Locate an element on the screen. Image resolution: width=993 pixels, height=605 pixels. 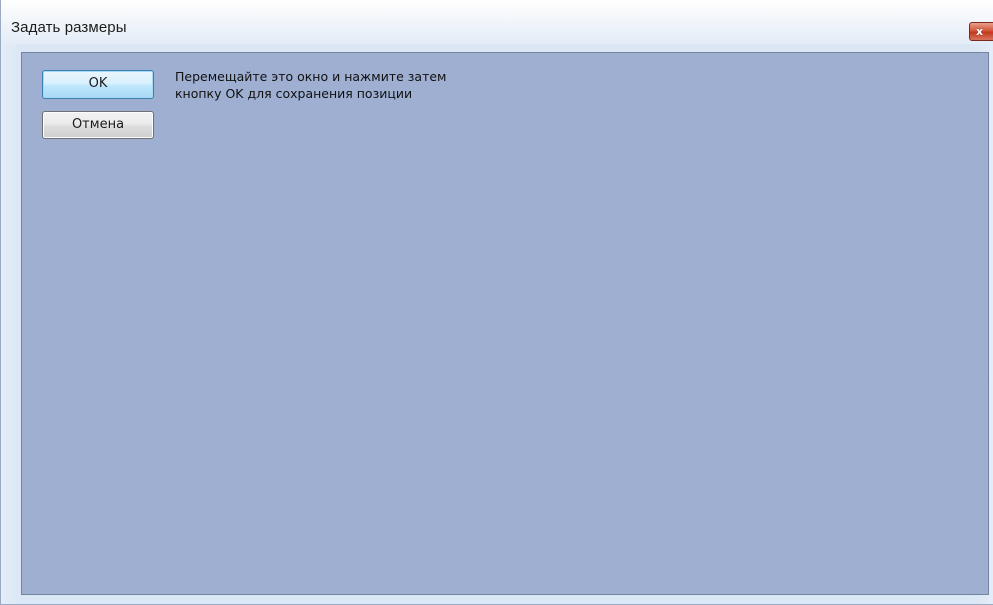
close-button: x is located at coordinates (981, 31).